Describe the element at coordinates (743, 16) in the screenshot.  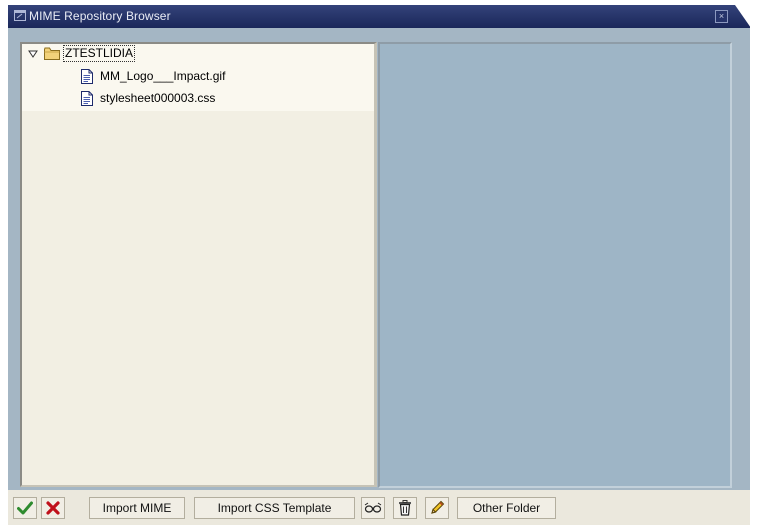
I see `title-corner` at that location.